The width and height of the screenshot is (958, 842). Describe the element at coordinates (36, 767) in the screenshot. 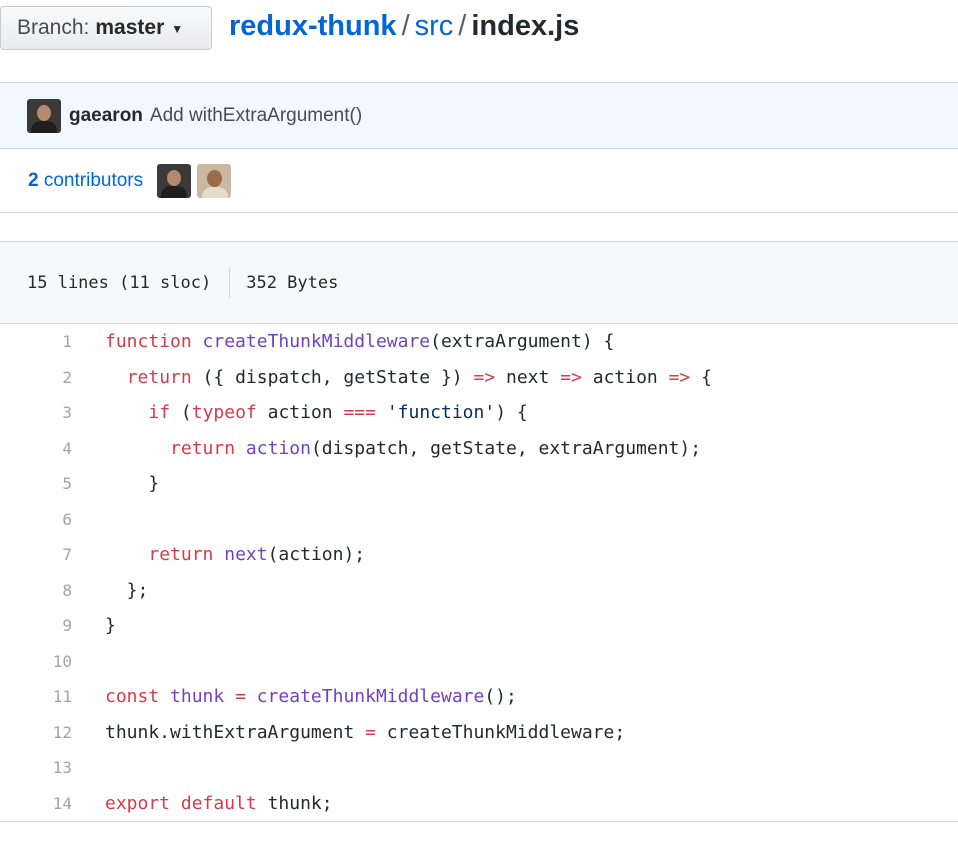

I see `line-number: 13` at that location.